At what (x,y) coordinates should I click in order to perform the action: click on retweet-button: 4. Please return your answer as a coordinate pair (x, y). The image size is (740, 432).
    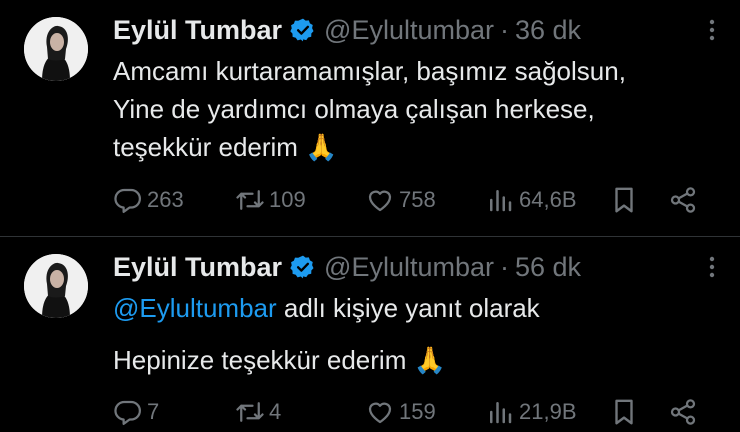
    Looking at the image, I should click on (258, 412).